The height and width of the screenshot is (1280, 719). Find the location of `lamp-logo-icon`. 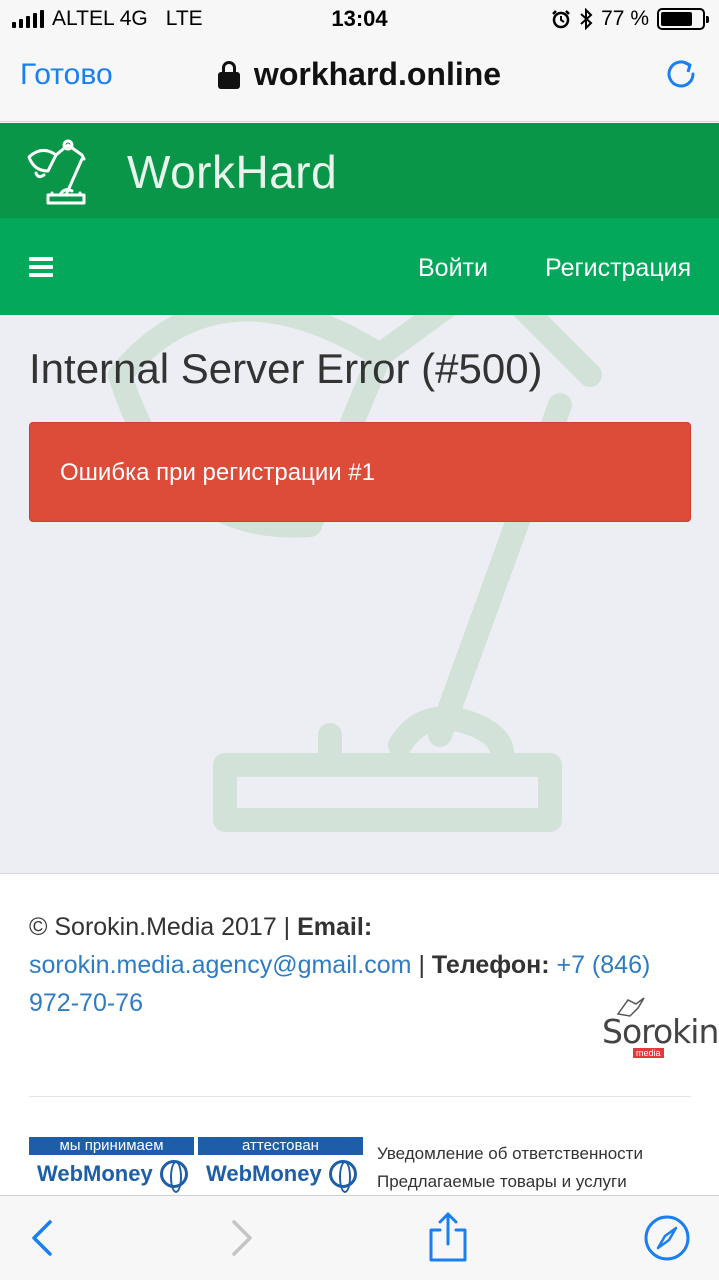

lamp-logo-icon is located at coordinates (59, 171).